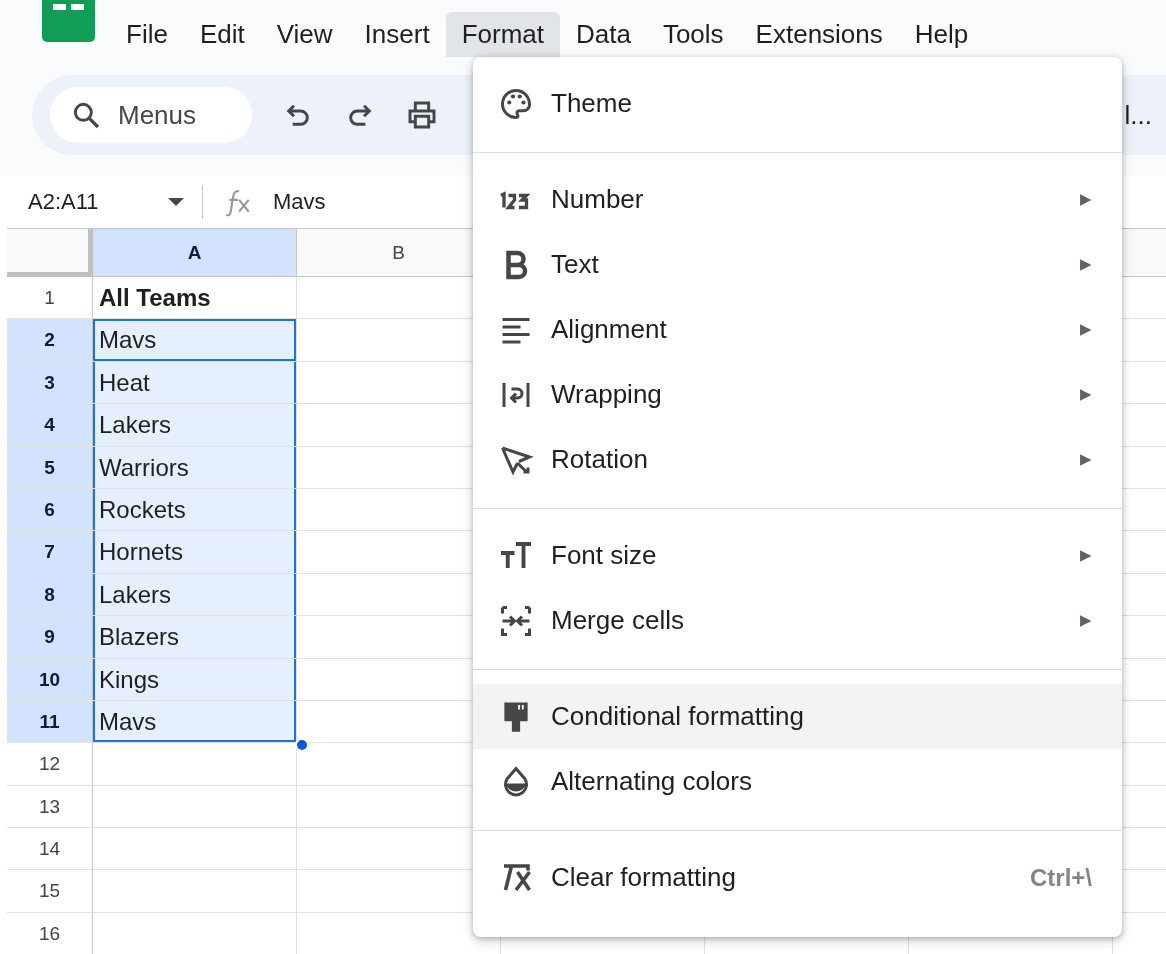 This screenshot has height=954, width=1166. I want to click on menu-item: File, so click(147, 34).